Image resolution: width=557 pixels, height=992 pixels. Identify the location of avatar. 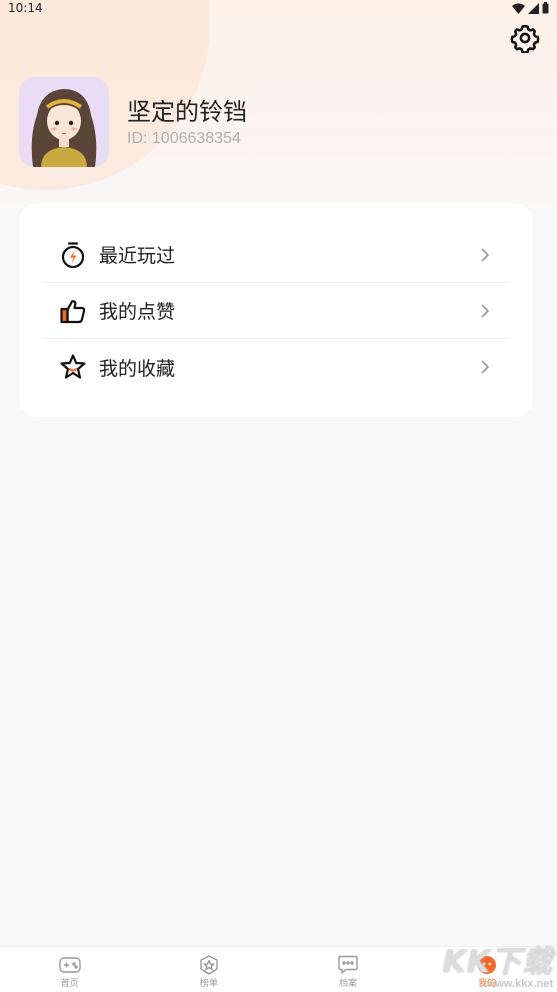
(64, 122).